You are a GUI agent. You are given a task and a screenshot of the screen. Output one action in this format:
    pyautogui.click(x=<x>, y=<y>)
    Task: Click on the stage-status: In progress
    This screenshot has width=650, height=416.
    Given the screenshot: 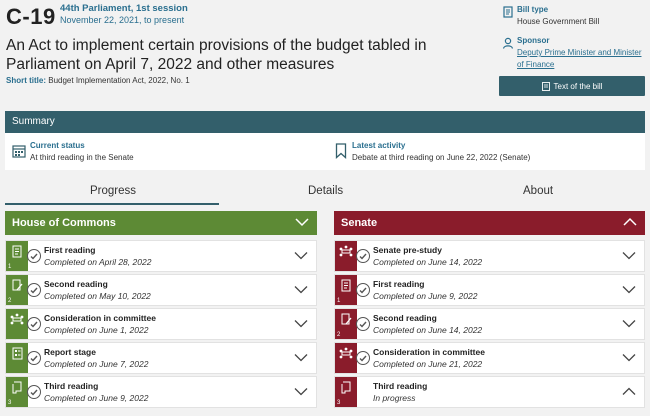 What is the action you would take?
    pyautogui.click(x=394, y=398)
    